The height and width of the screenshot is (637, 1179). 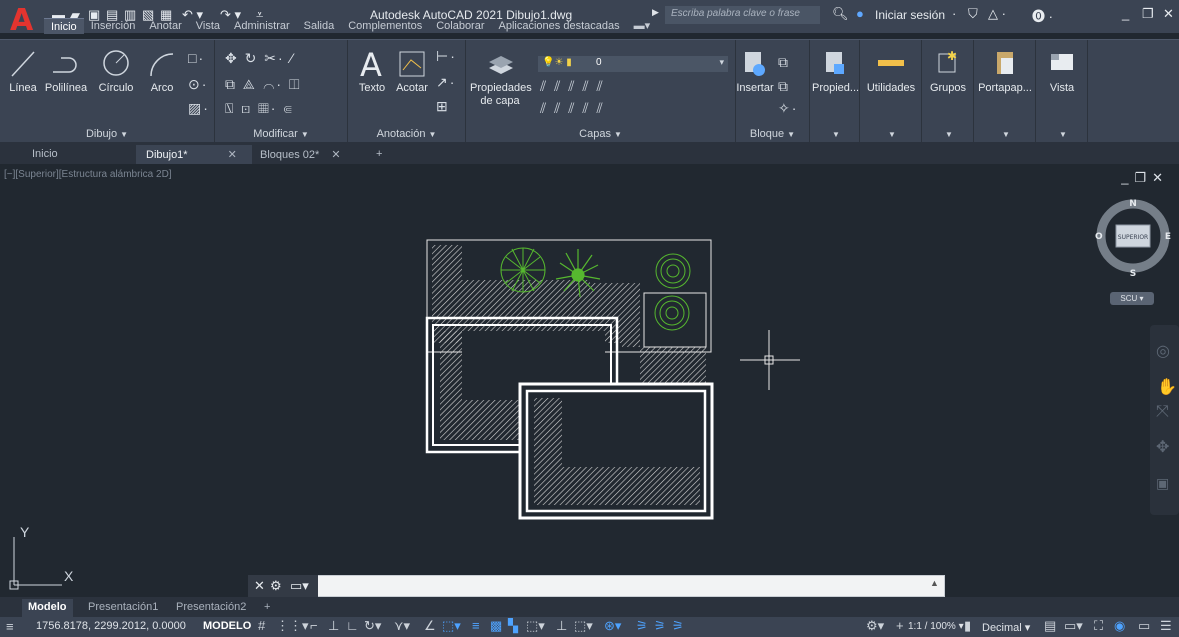 What do you see at coordinates (260, 58) in the screenshot?
I see `move-rotate-trim-icons: ✥ ↻ ✂· ⁄` at bounding box center [260, 58].